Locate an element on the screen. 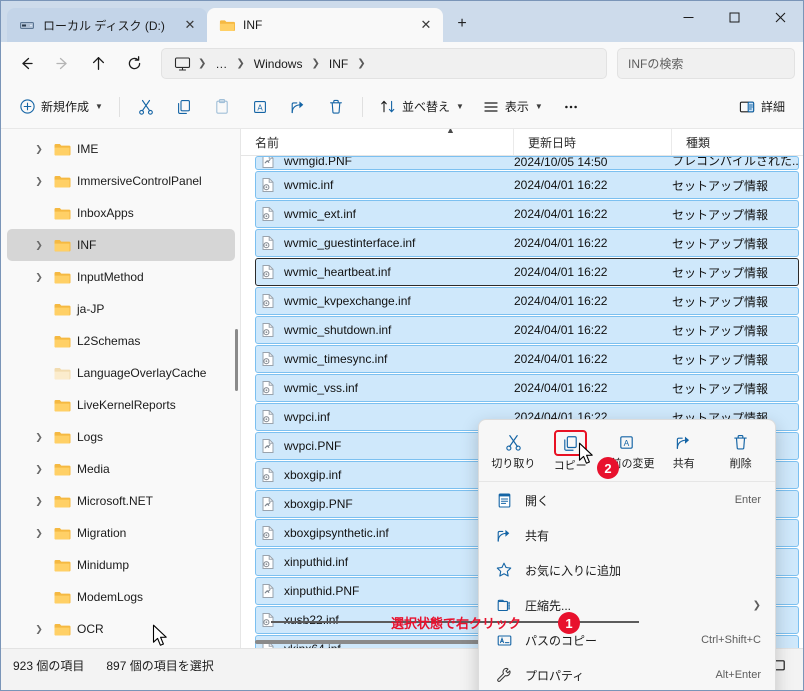 This screenshot has width=804, height=691. new-tab-button: + is located at coordinates (462, 24).